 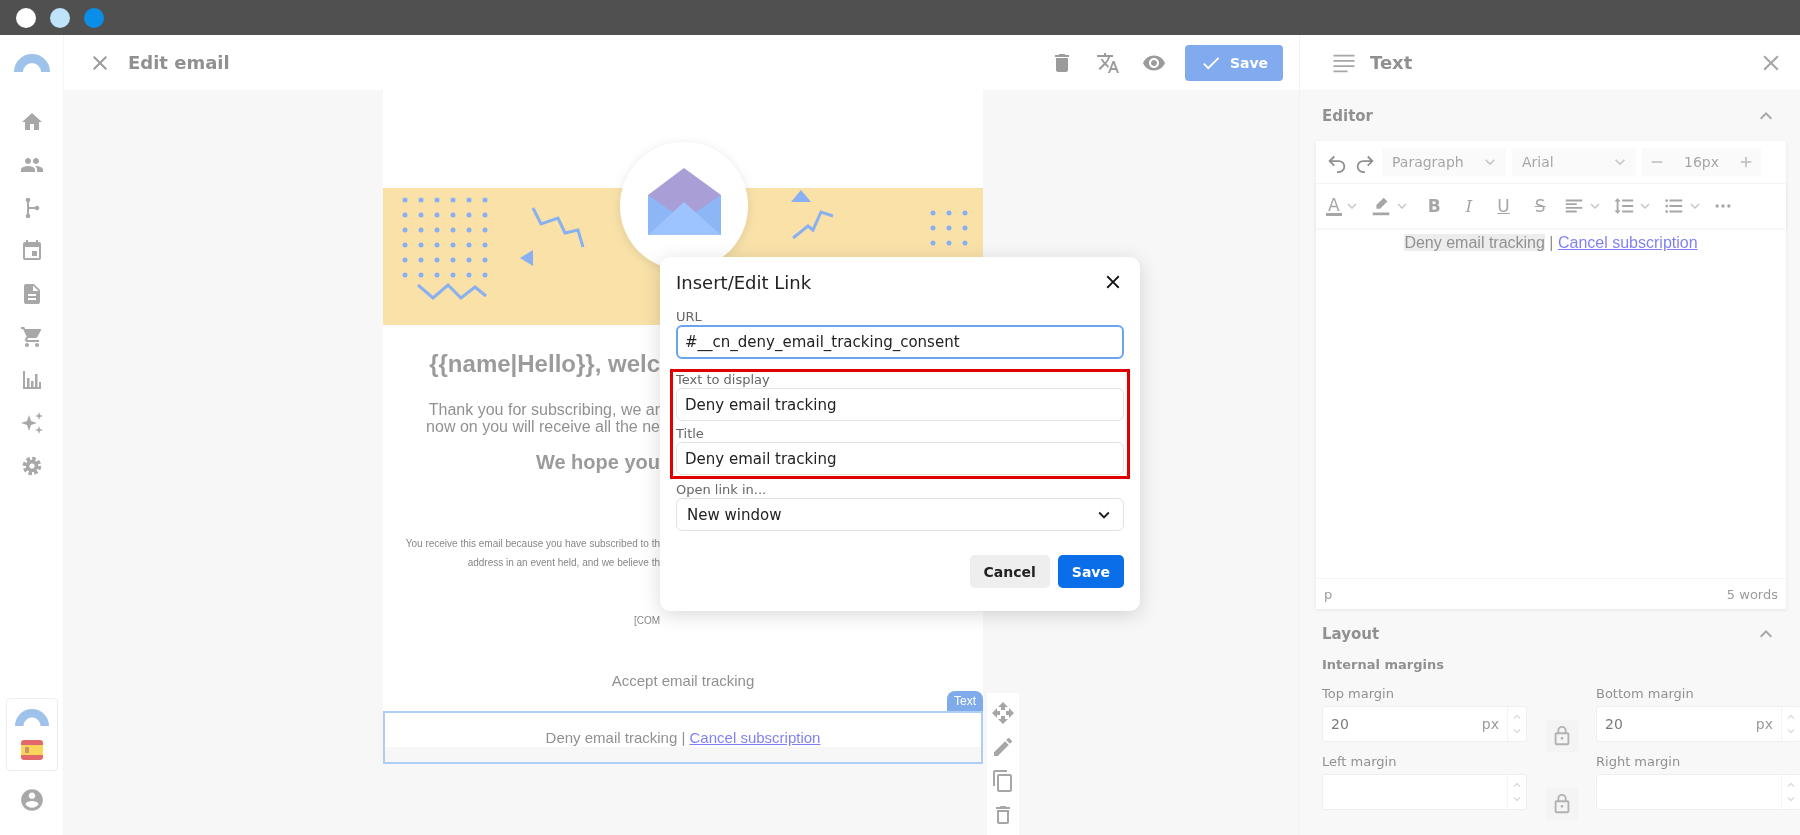 What do you see at coordinates (1358, 694) in the screenshot?
I see `field-label: Top margin` at bounding box center [1358, 694].